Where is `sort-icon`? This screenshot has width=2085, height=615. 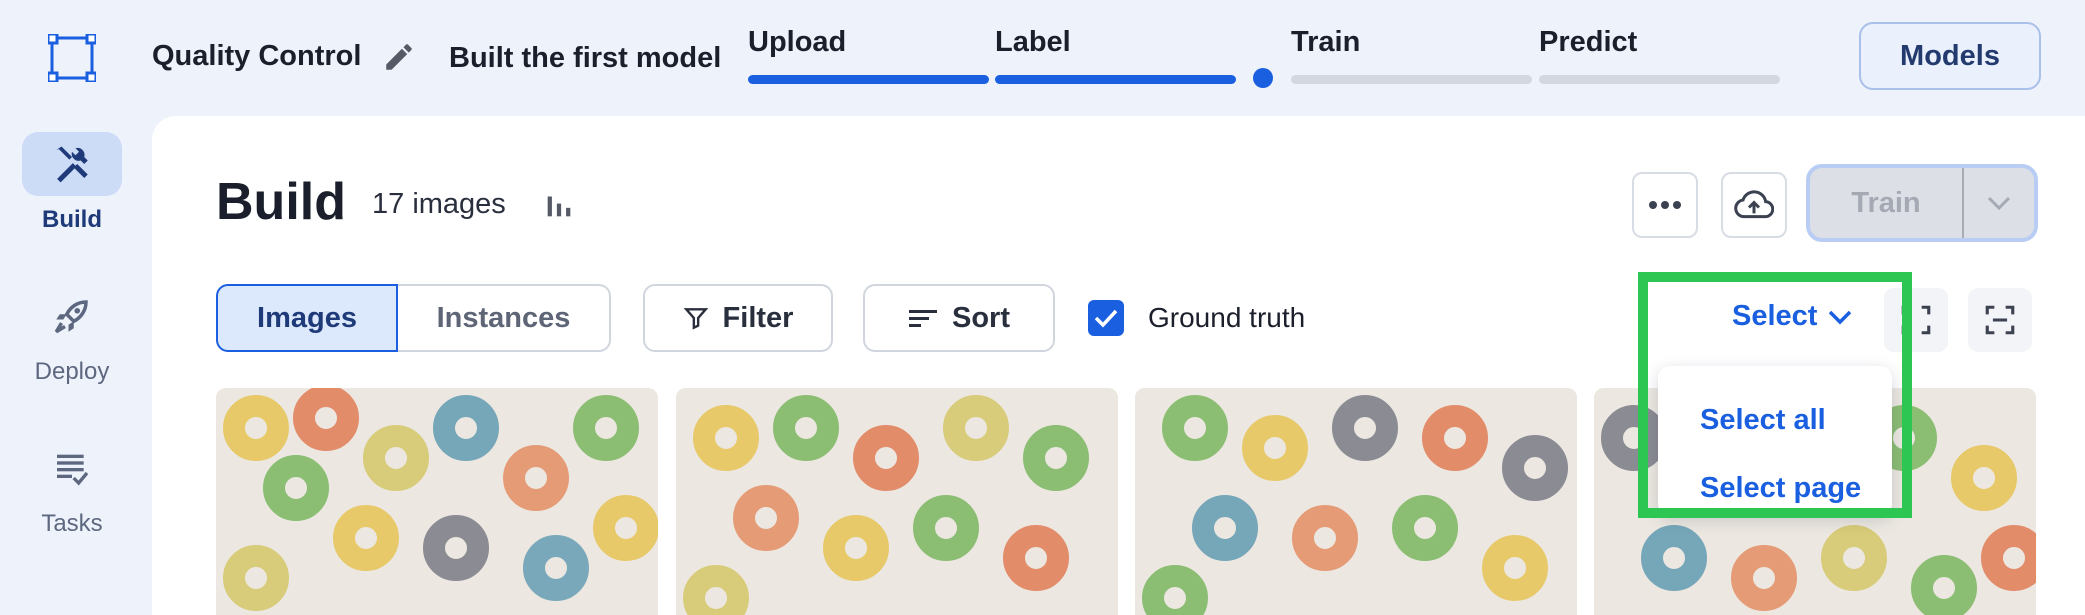 sort-icon is located at coordinates (923, 318).